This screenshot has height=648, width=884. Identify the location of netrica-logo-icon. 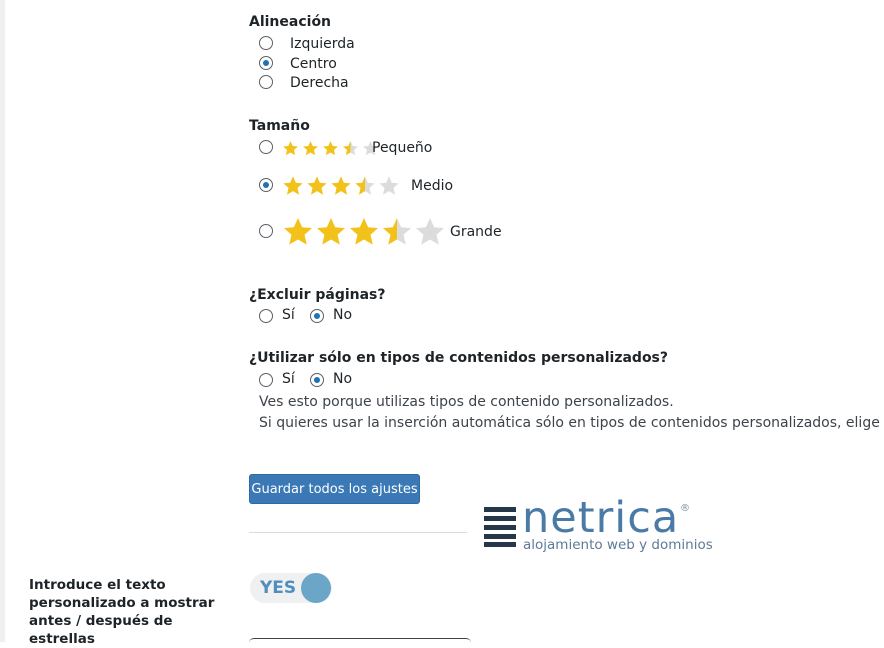
(500, 527).